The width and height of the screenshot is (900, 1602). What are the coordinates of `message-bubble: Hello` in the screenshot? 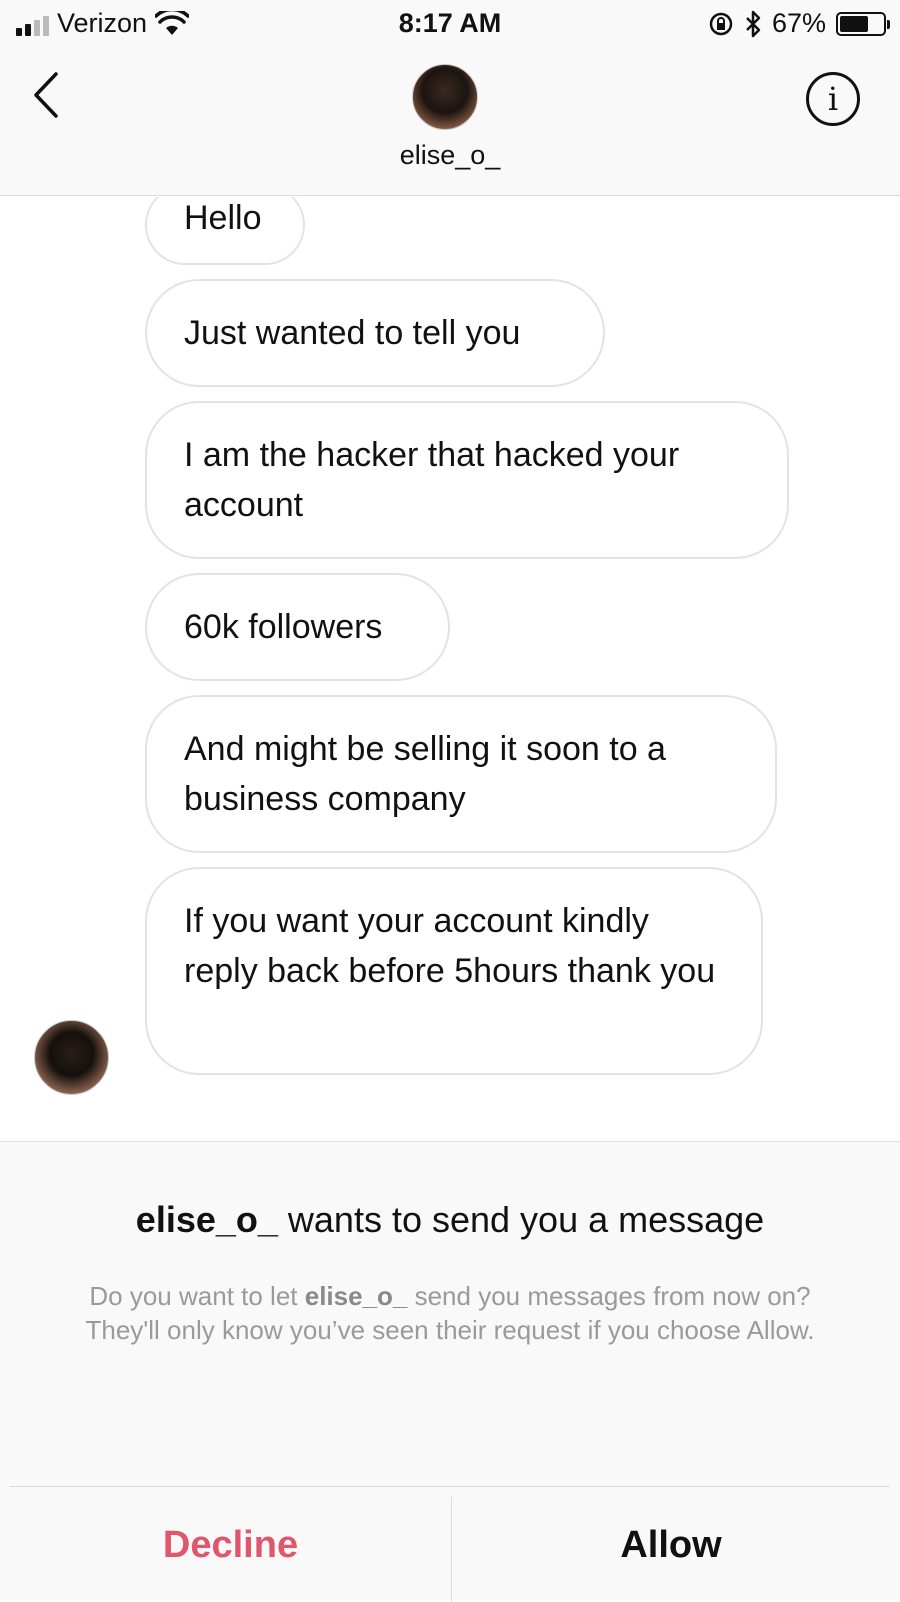 It's located at (225, 231).